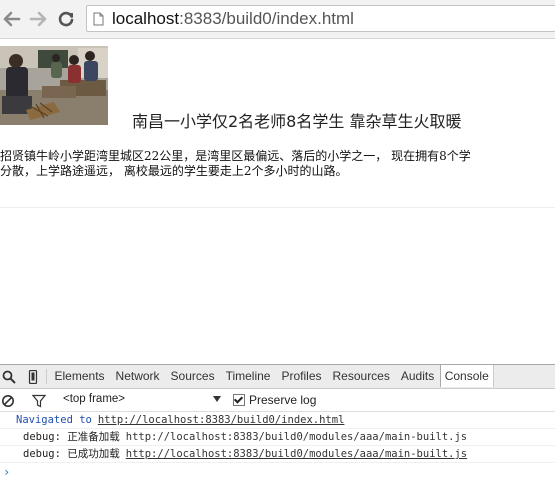 The height and width of the screenshot is (483, 555). I want to click on article-headline: 南昌一小学仅2名老师8名学生 靠杂草生火取暖, so click(296, 120).